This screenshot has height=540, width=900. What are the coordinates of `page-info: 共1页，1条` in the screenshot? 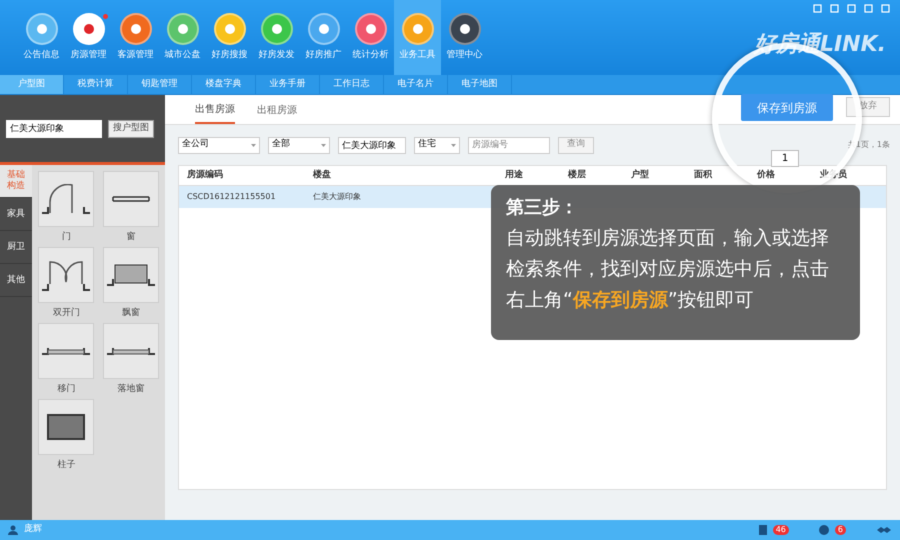 It's located at (869, 145).